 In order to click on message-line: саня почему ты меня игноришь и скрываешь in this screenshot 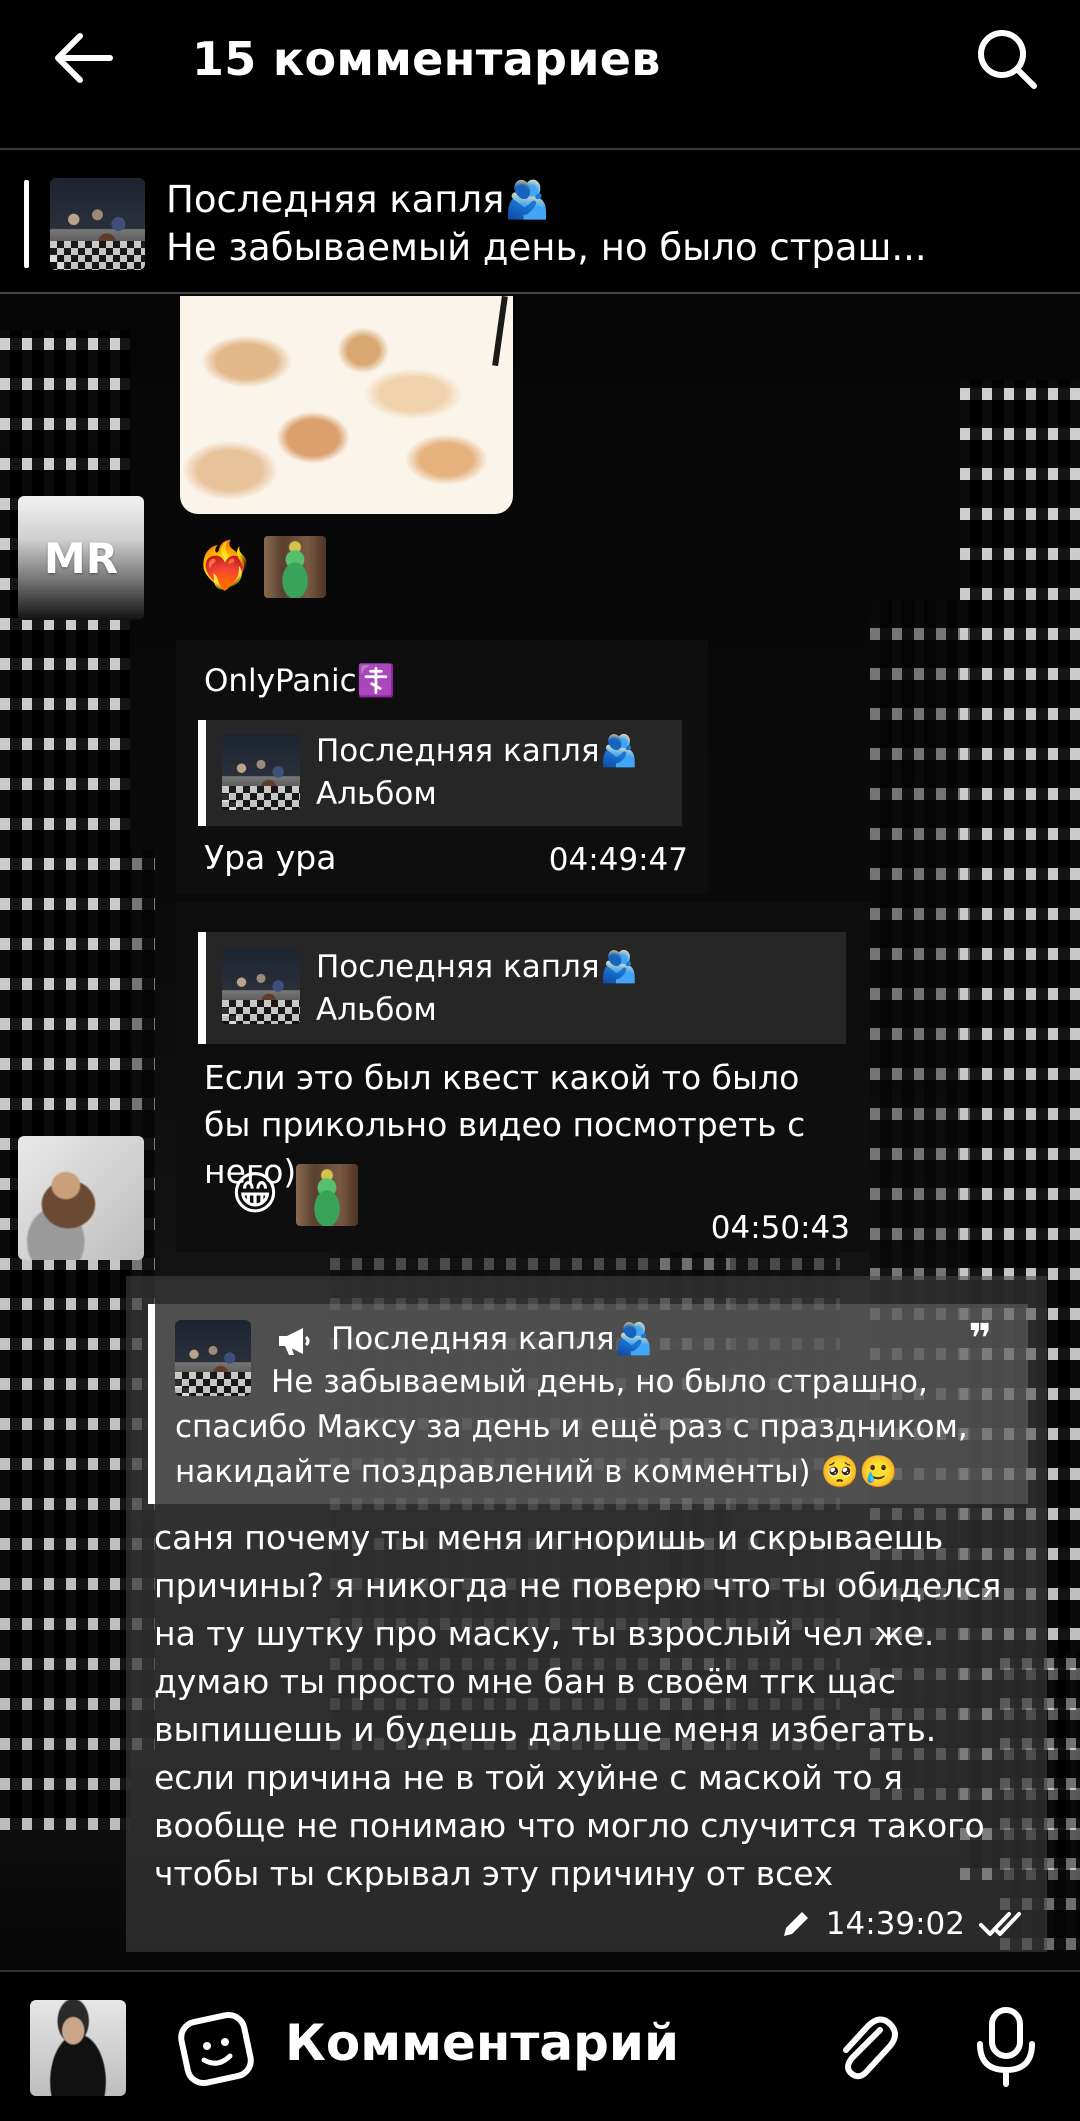, I will do `click(549, 1537)`.